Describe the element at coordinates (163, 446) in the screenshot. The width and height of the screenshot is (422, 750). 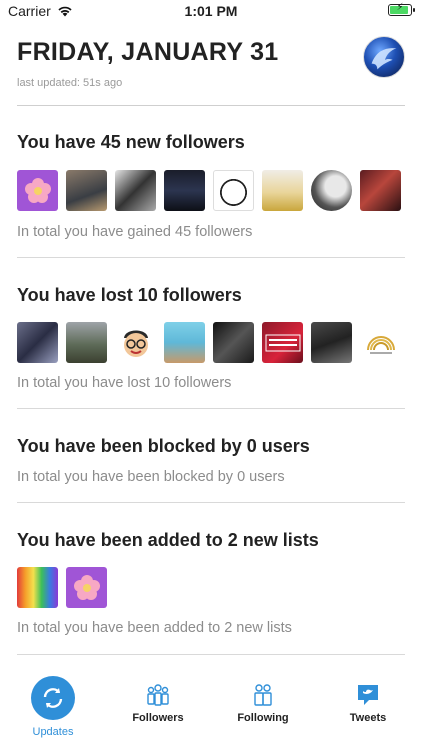
I see `blocked-title: You have been blocked by 0 users` at that location.